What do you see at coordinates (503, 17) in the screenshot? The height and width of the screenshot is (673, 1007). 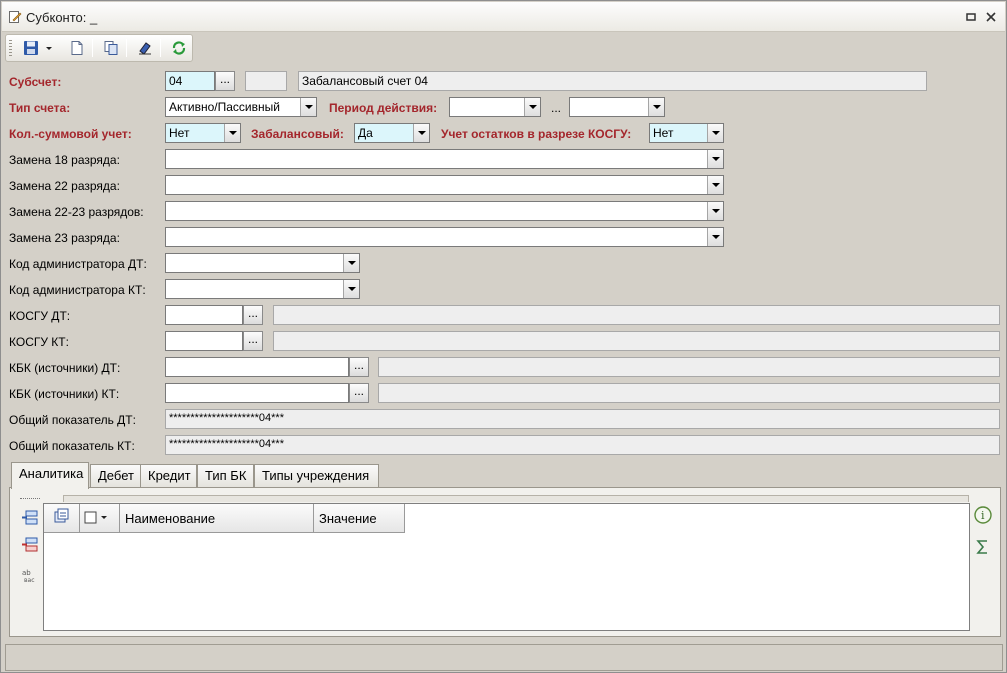 I see `title-bar: Субконто: _` at bounding box center [503, 17].